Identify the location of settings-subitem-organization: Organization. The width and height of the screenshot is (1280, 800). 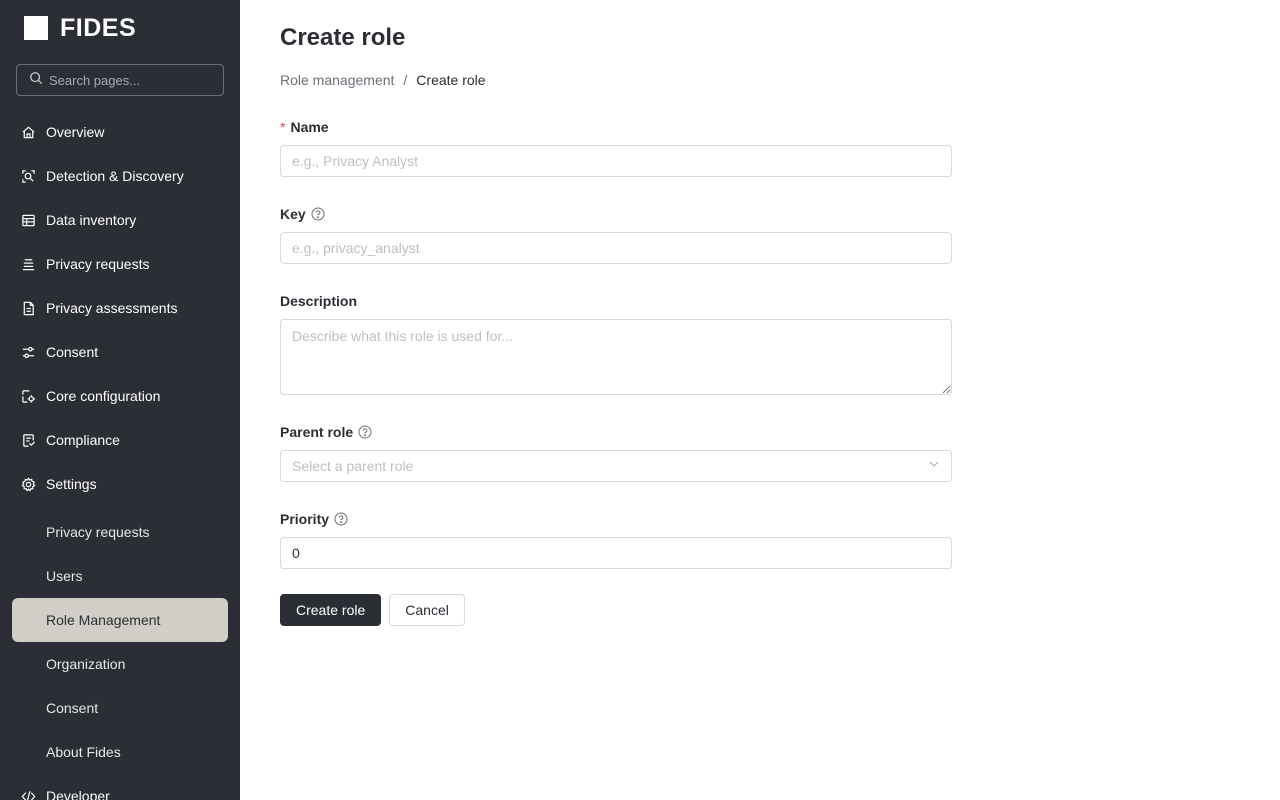
(120, 664).